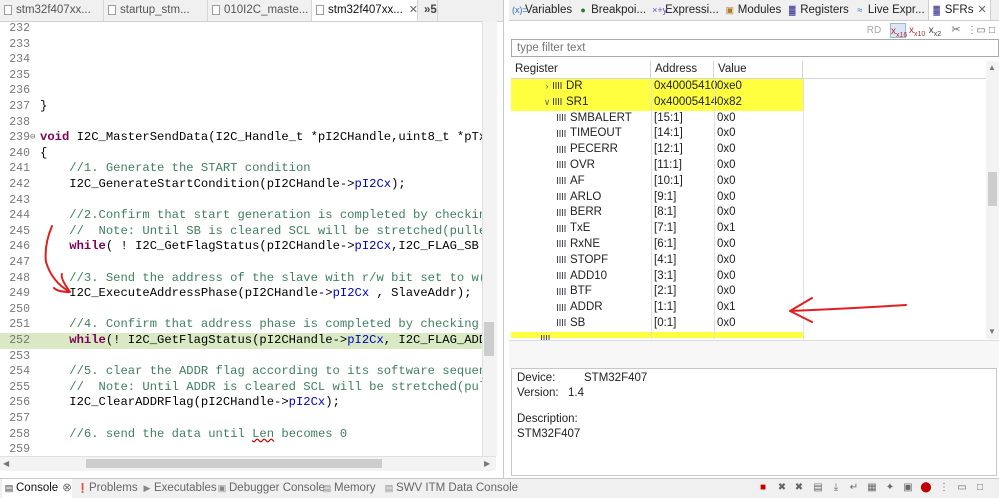 Image resolution: width=999 pixels, height=498 pixels. I want to click on annotation-arrow-code, so click(57, 259).